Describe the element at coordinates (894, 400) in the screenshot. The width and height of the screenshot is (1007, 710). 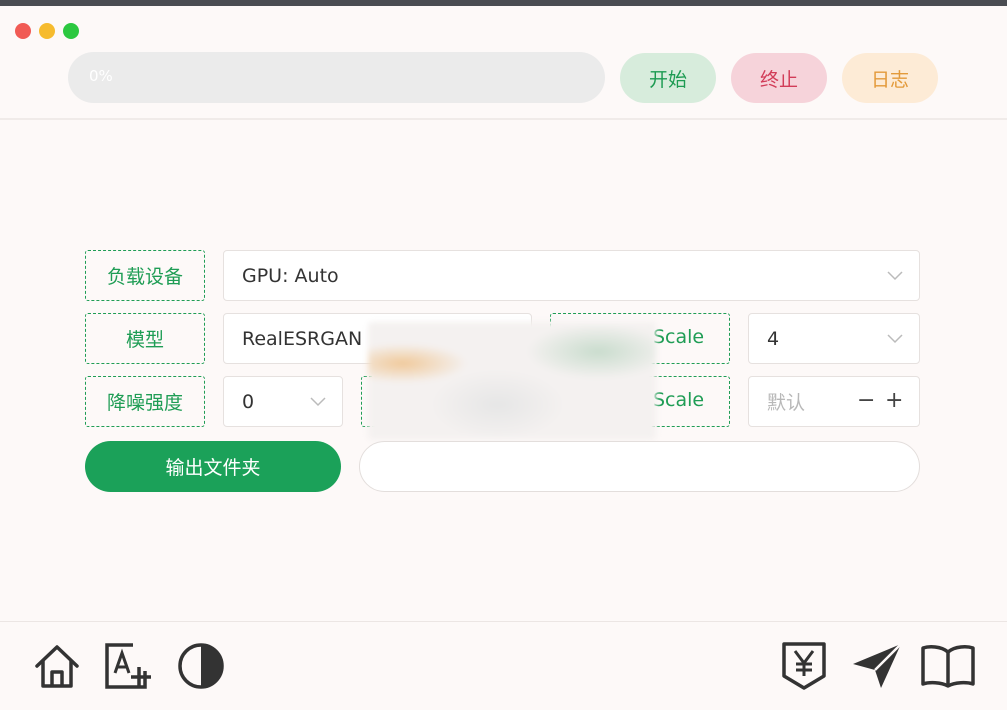
I see `plus-icon: +` at that location.